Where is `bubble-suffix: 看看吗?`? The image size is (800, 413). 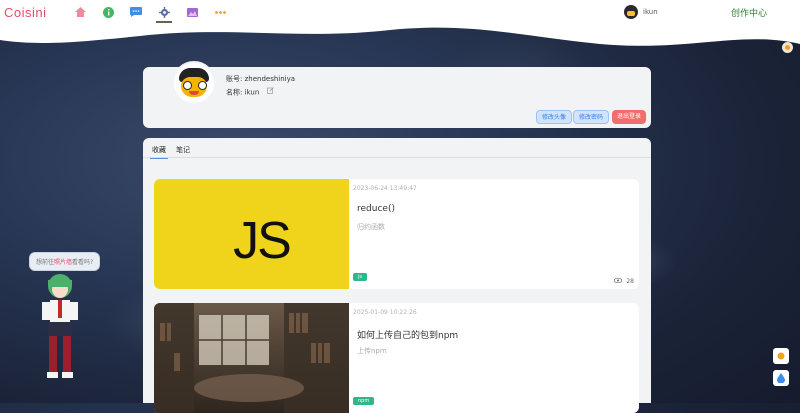
bubble-suffix: 看看吗? is located at coordinates (83, 262).